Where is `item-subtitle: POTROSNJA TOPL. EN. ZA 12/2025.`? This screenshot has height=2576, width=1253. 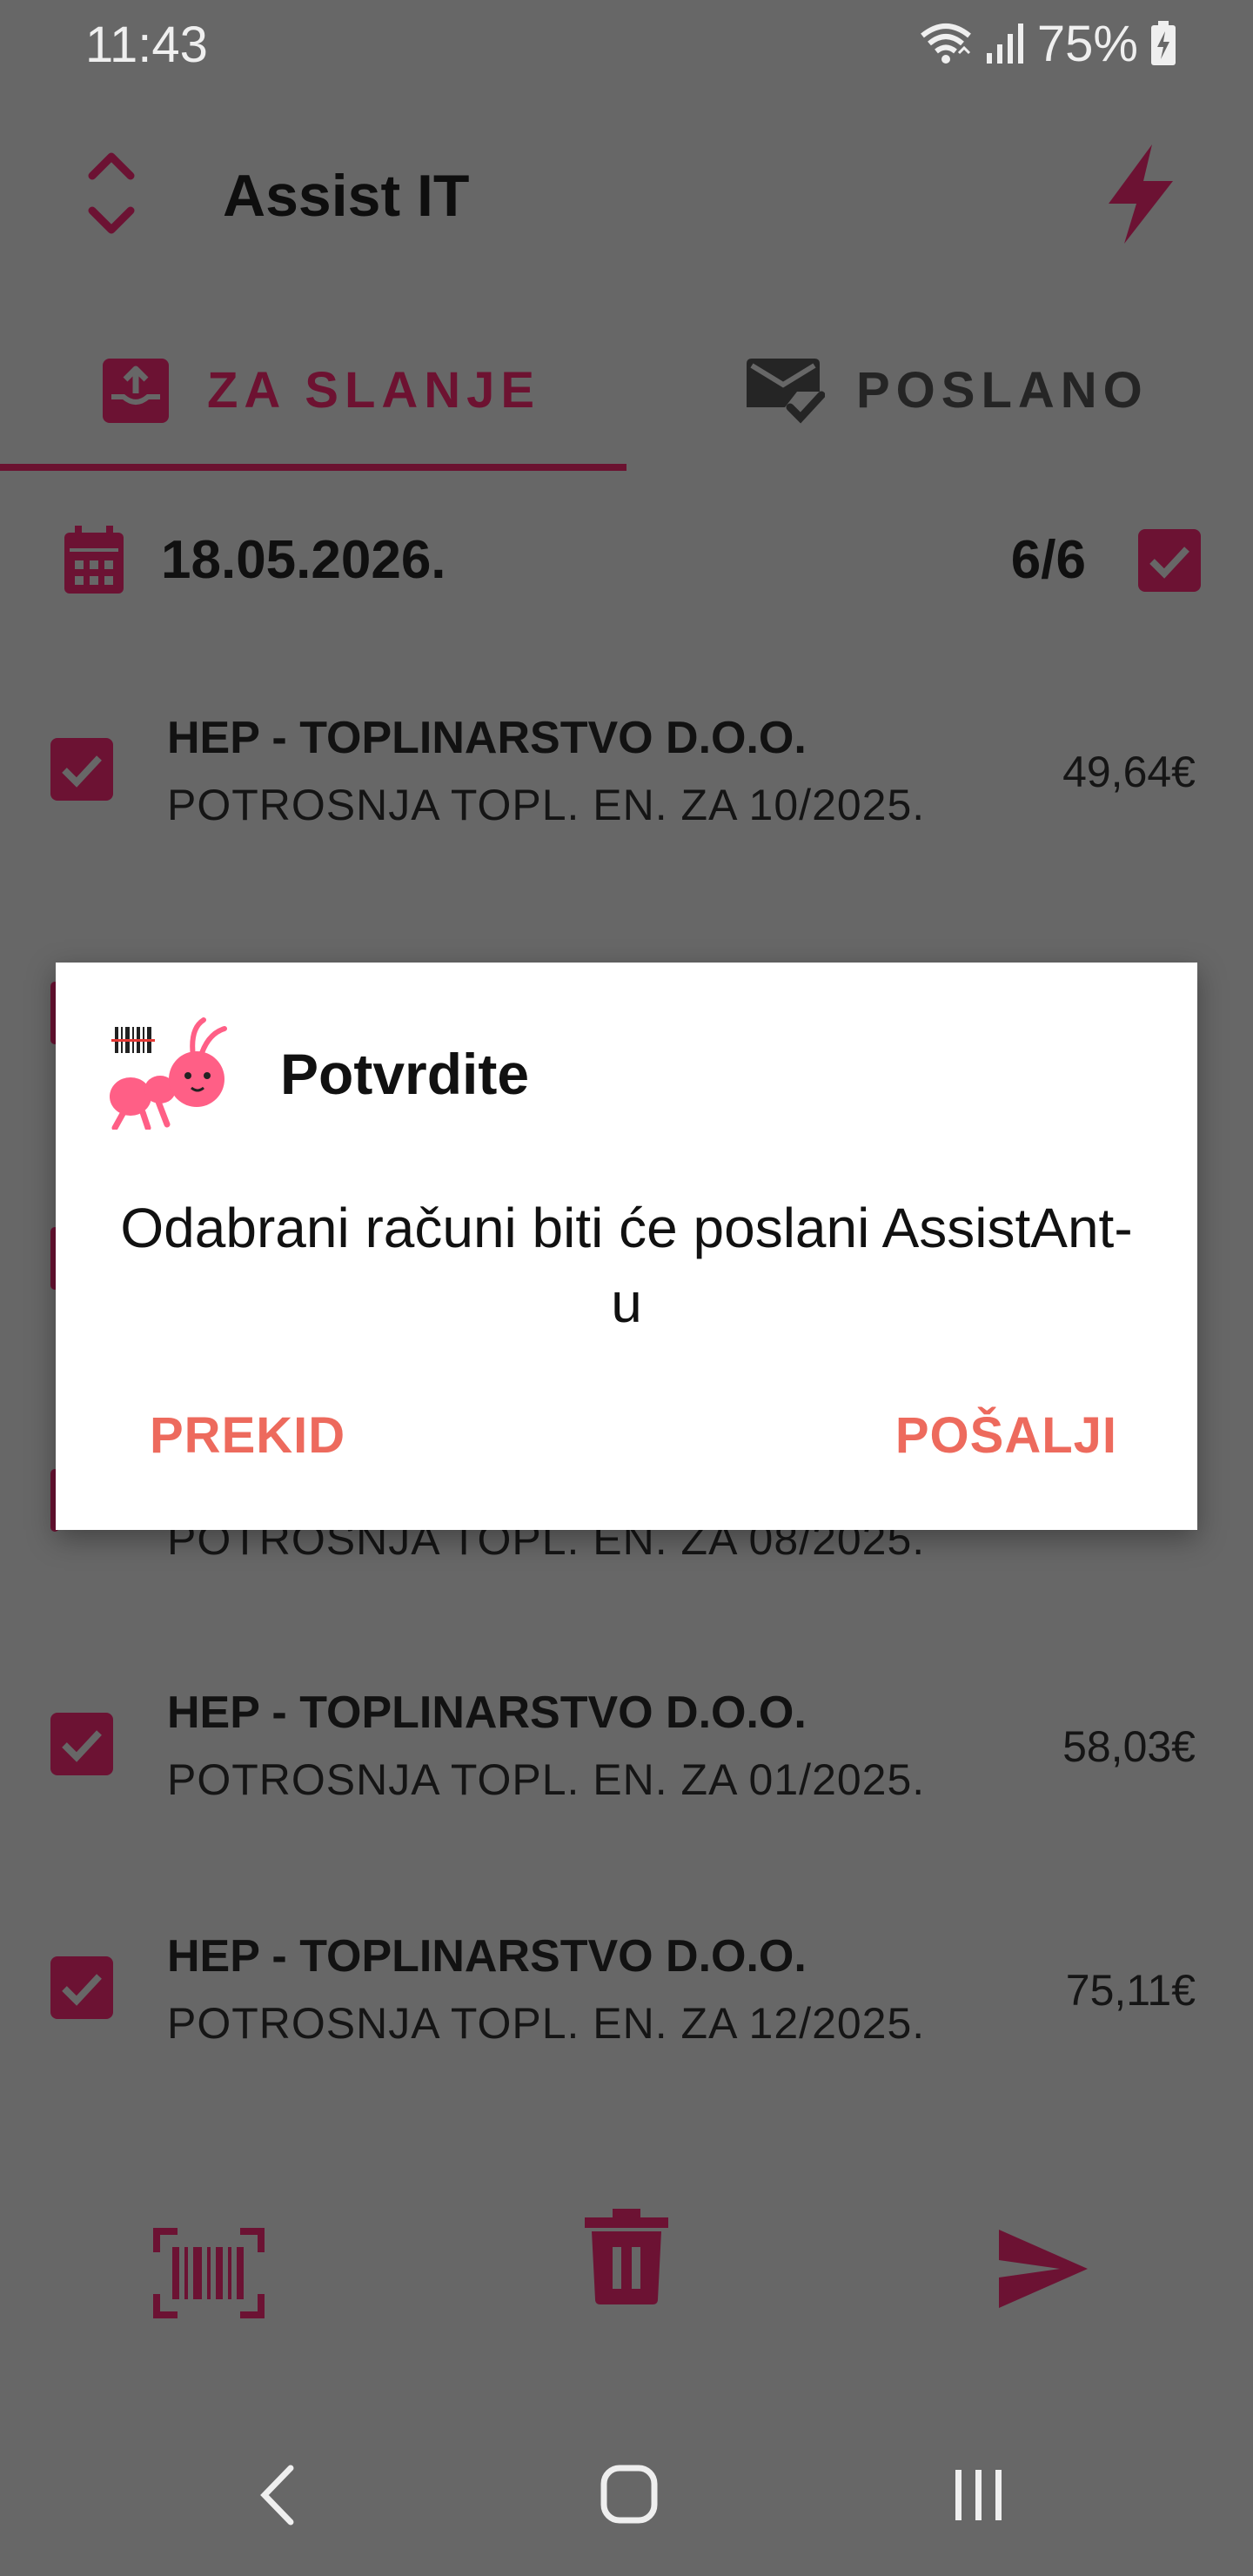
item-subtitle: POTROSNJA TOPL. EN. ZA 12/2025. is located at coordinates (546, 2023).